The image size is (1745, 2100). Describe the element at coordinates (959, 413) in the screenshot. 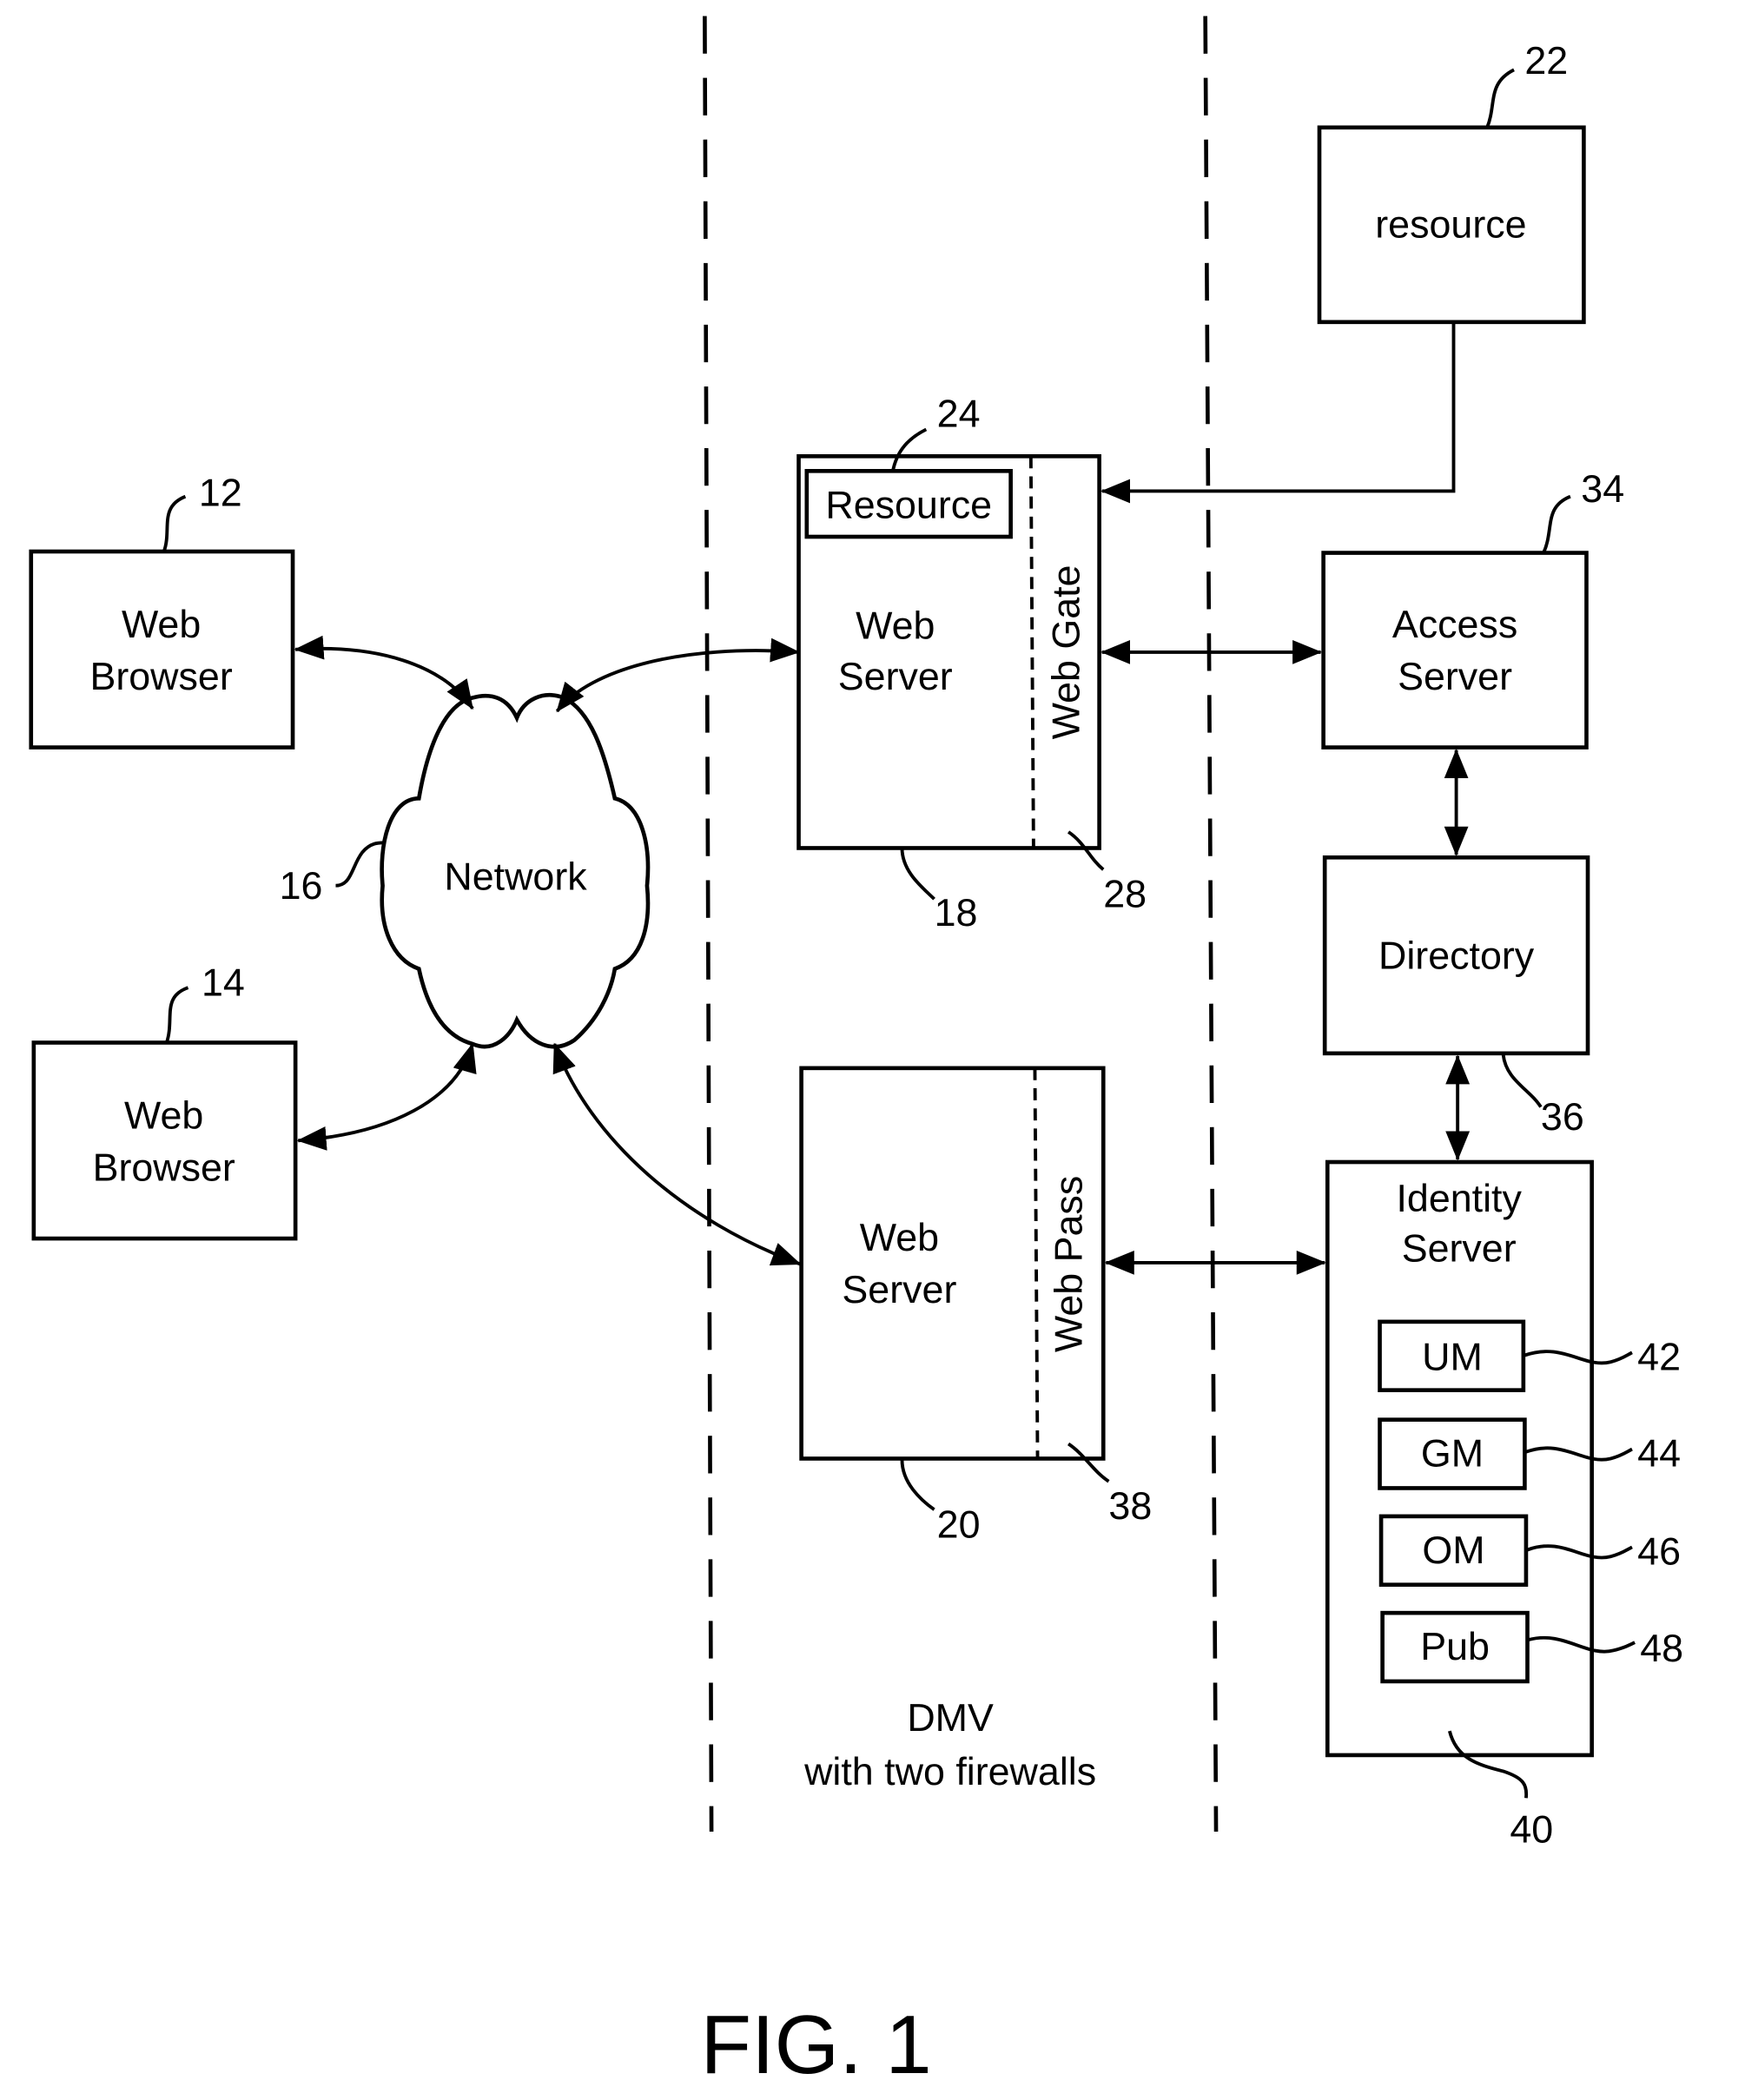

I see `ref-24: 24` at that location.